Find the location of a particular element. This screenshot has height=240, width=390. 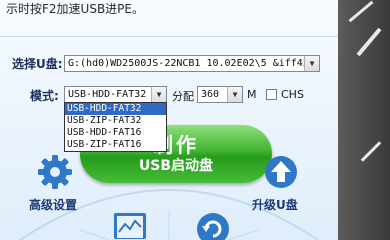

mode-option: USB-ZIP-FAT32 is located at coordinates (115, 121).